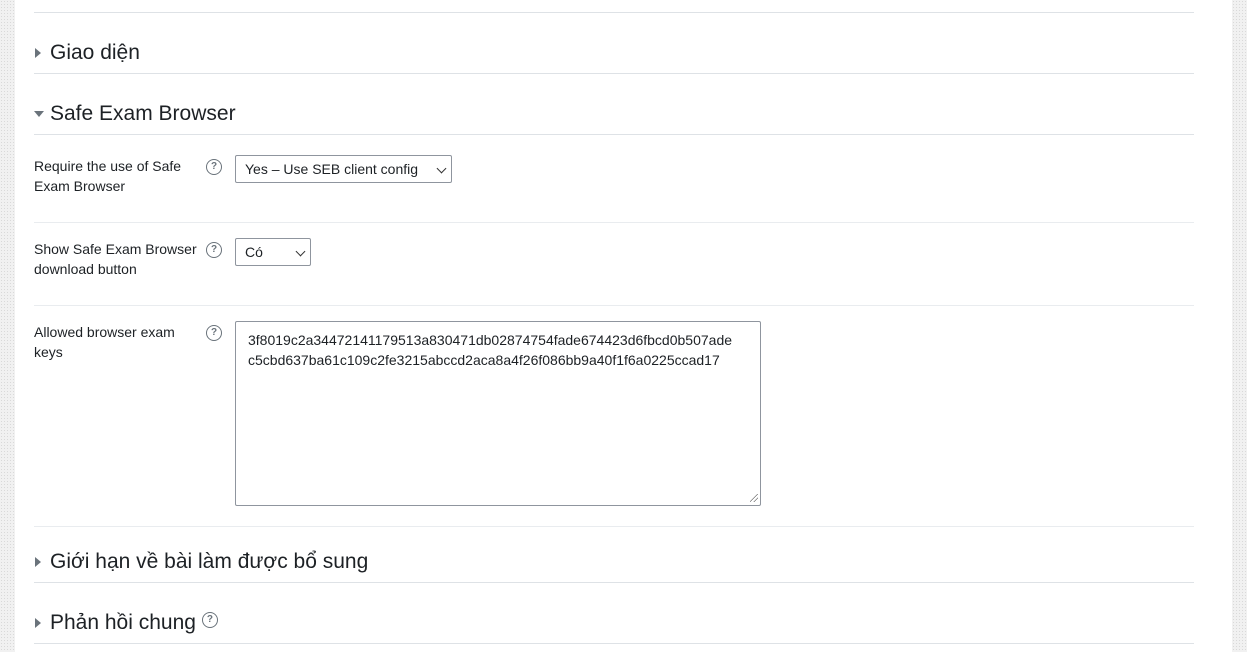  Describe the element at coordinates (143, 113) in the screenshot. I see `section-title-safe-exam-browser: Safe Exam Browser` at that location.